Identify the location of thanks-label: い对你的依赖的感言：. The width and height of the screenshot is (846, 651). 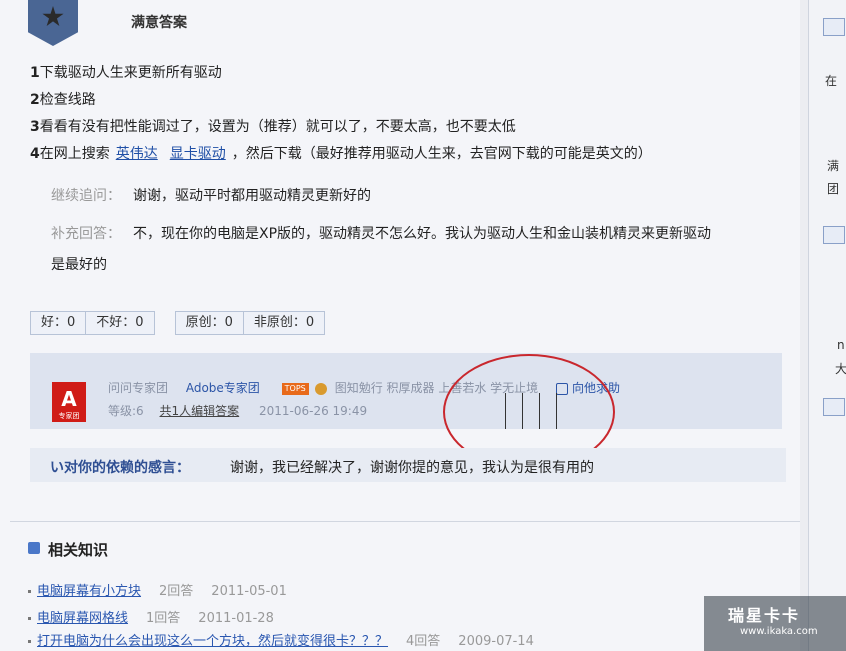
(120, 468).